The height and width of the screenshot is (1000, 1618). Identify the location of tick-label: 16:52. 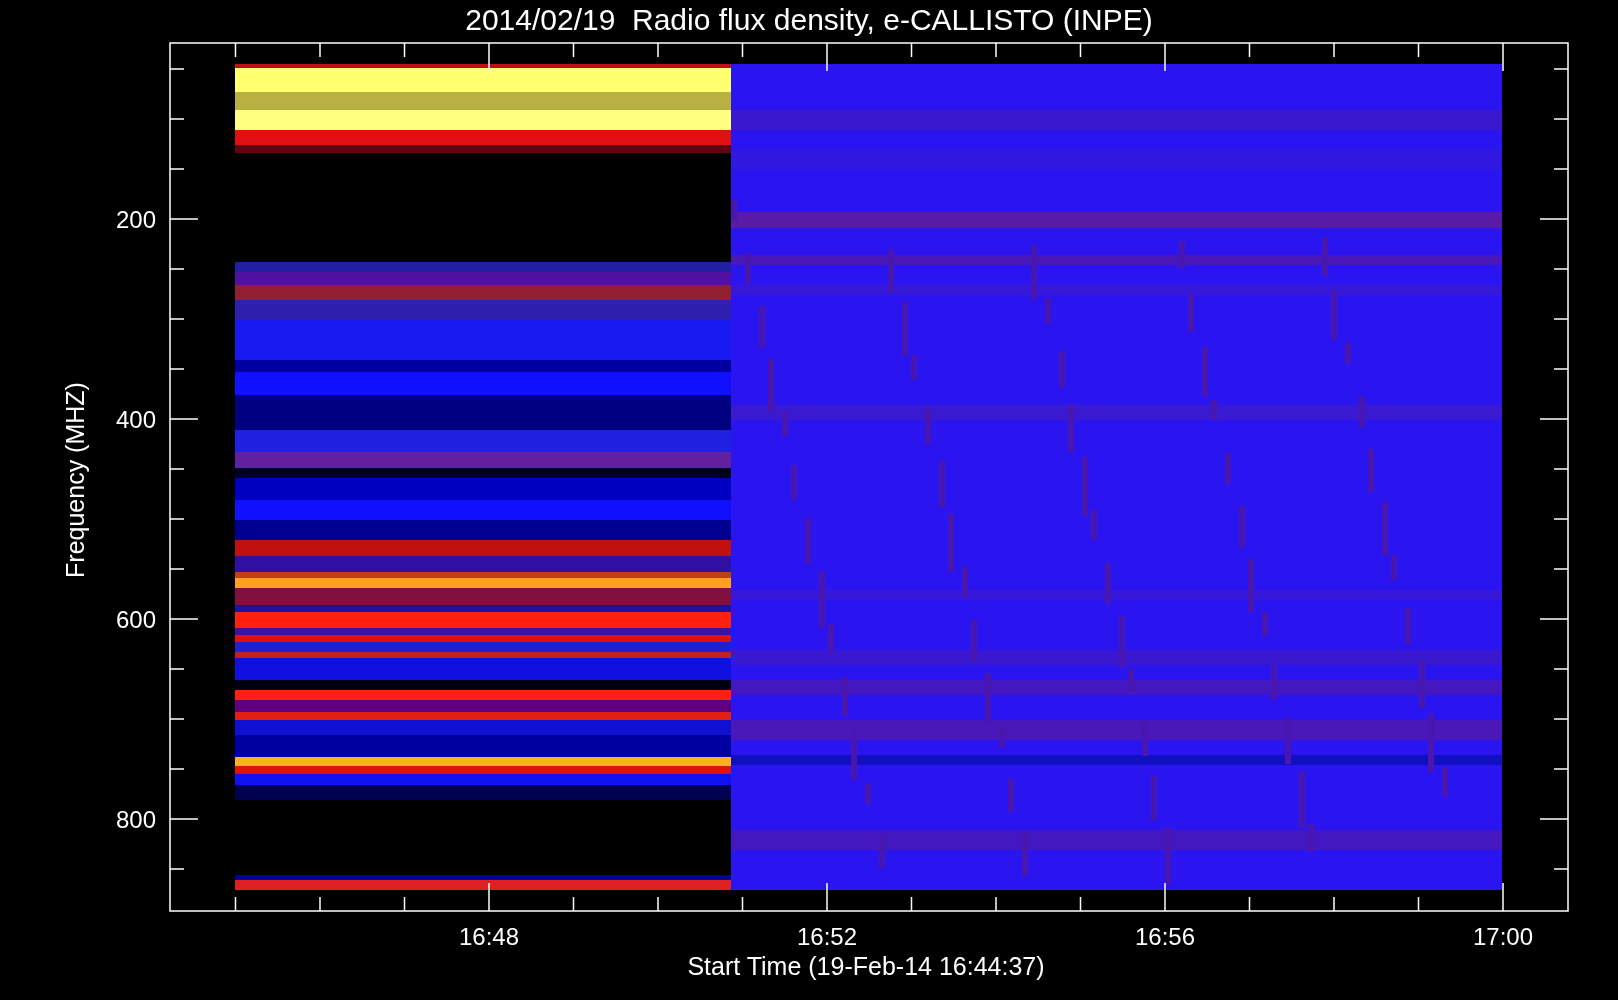
(827, 936).